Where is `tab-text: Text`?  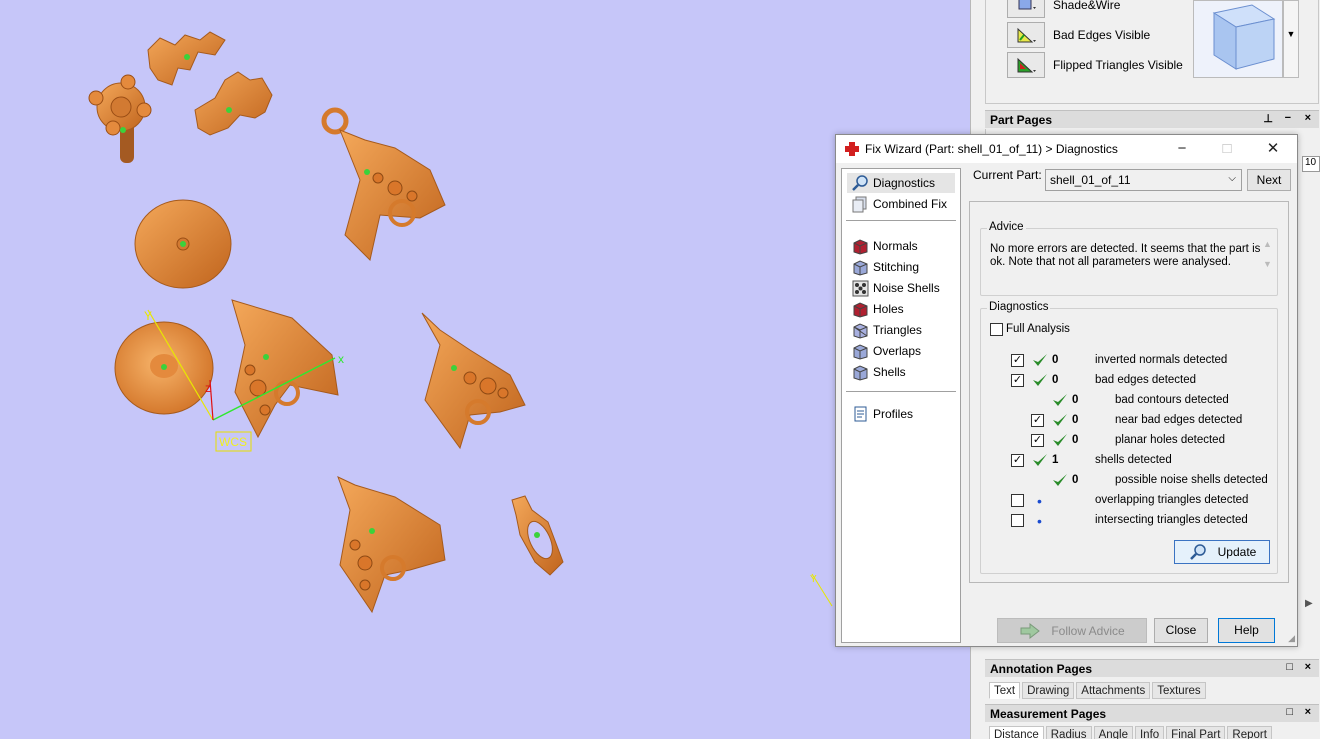
tab-text: Text is located at coordinates (1005, 690).